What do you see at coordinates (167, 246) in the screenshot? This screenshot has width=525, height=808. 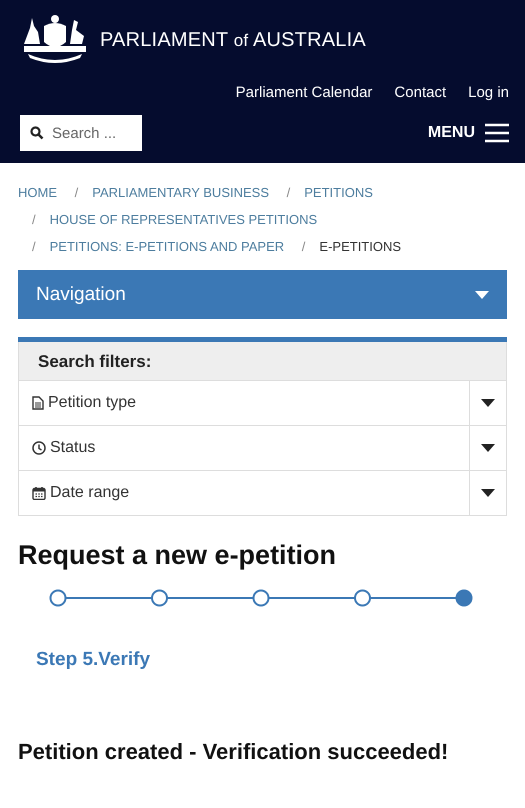 I see `breadcrumb-link: PETITIONS: E-PETITIONS AND PAPER` at bounding box center [167, 246].